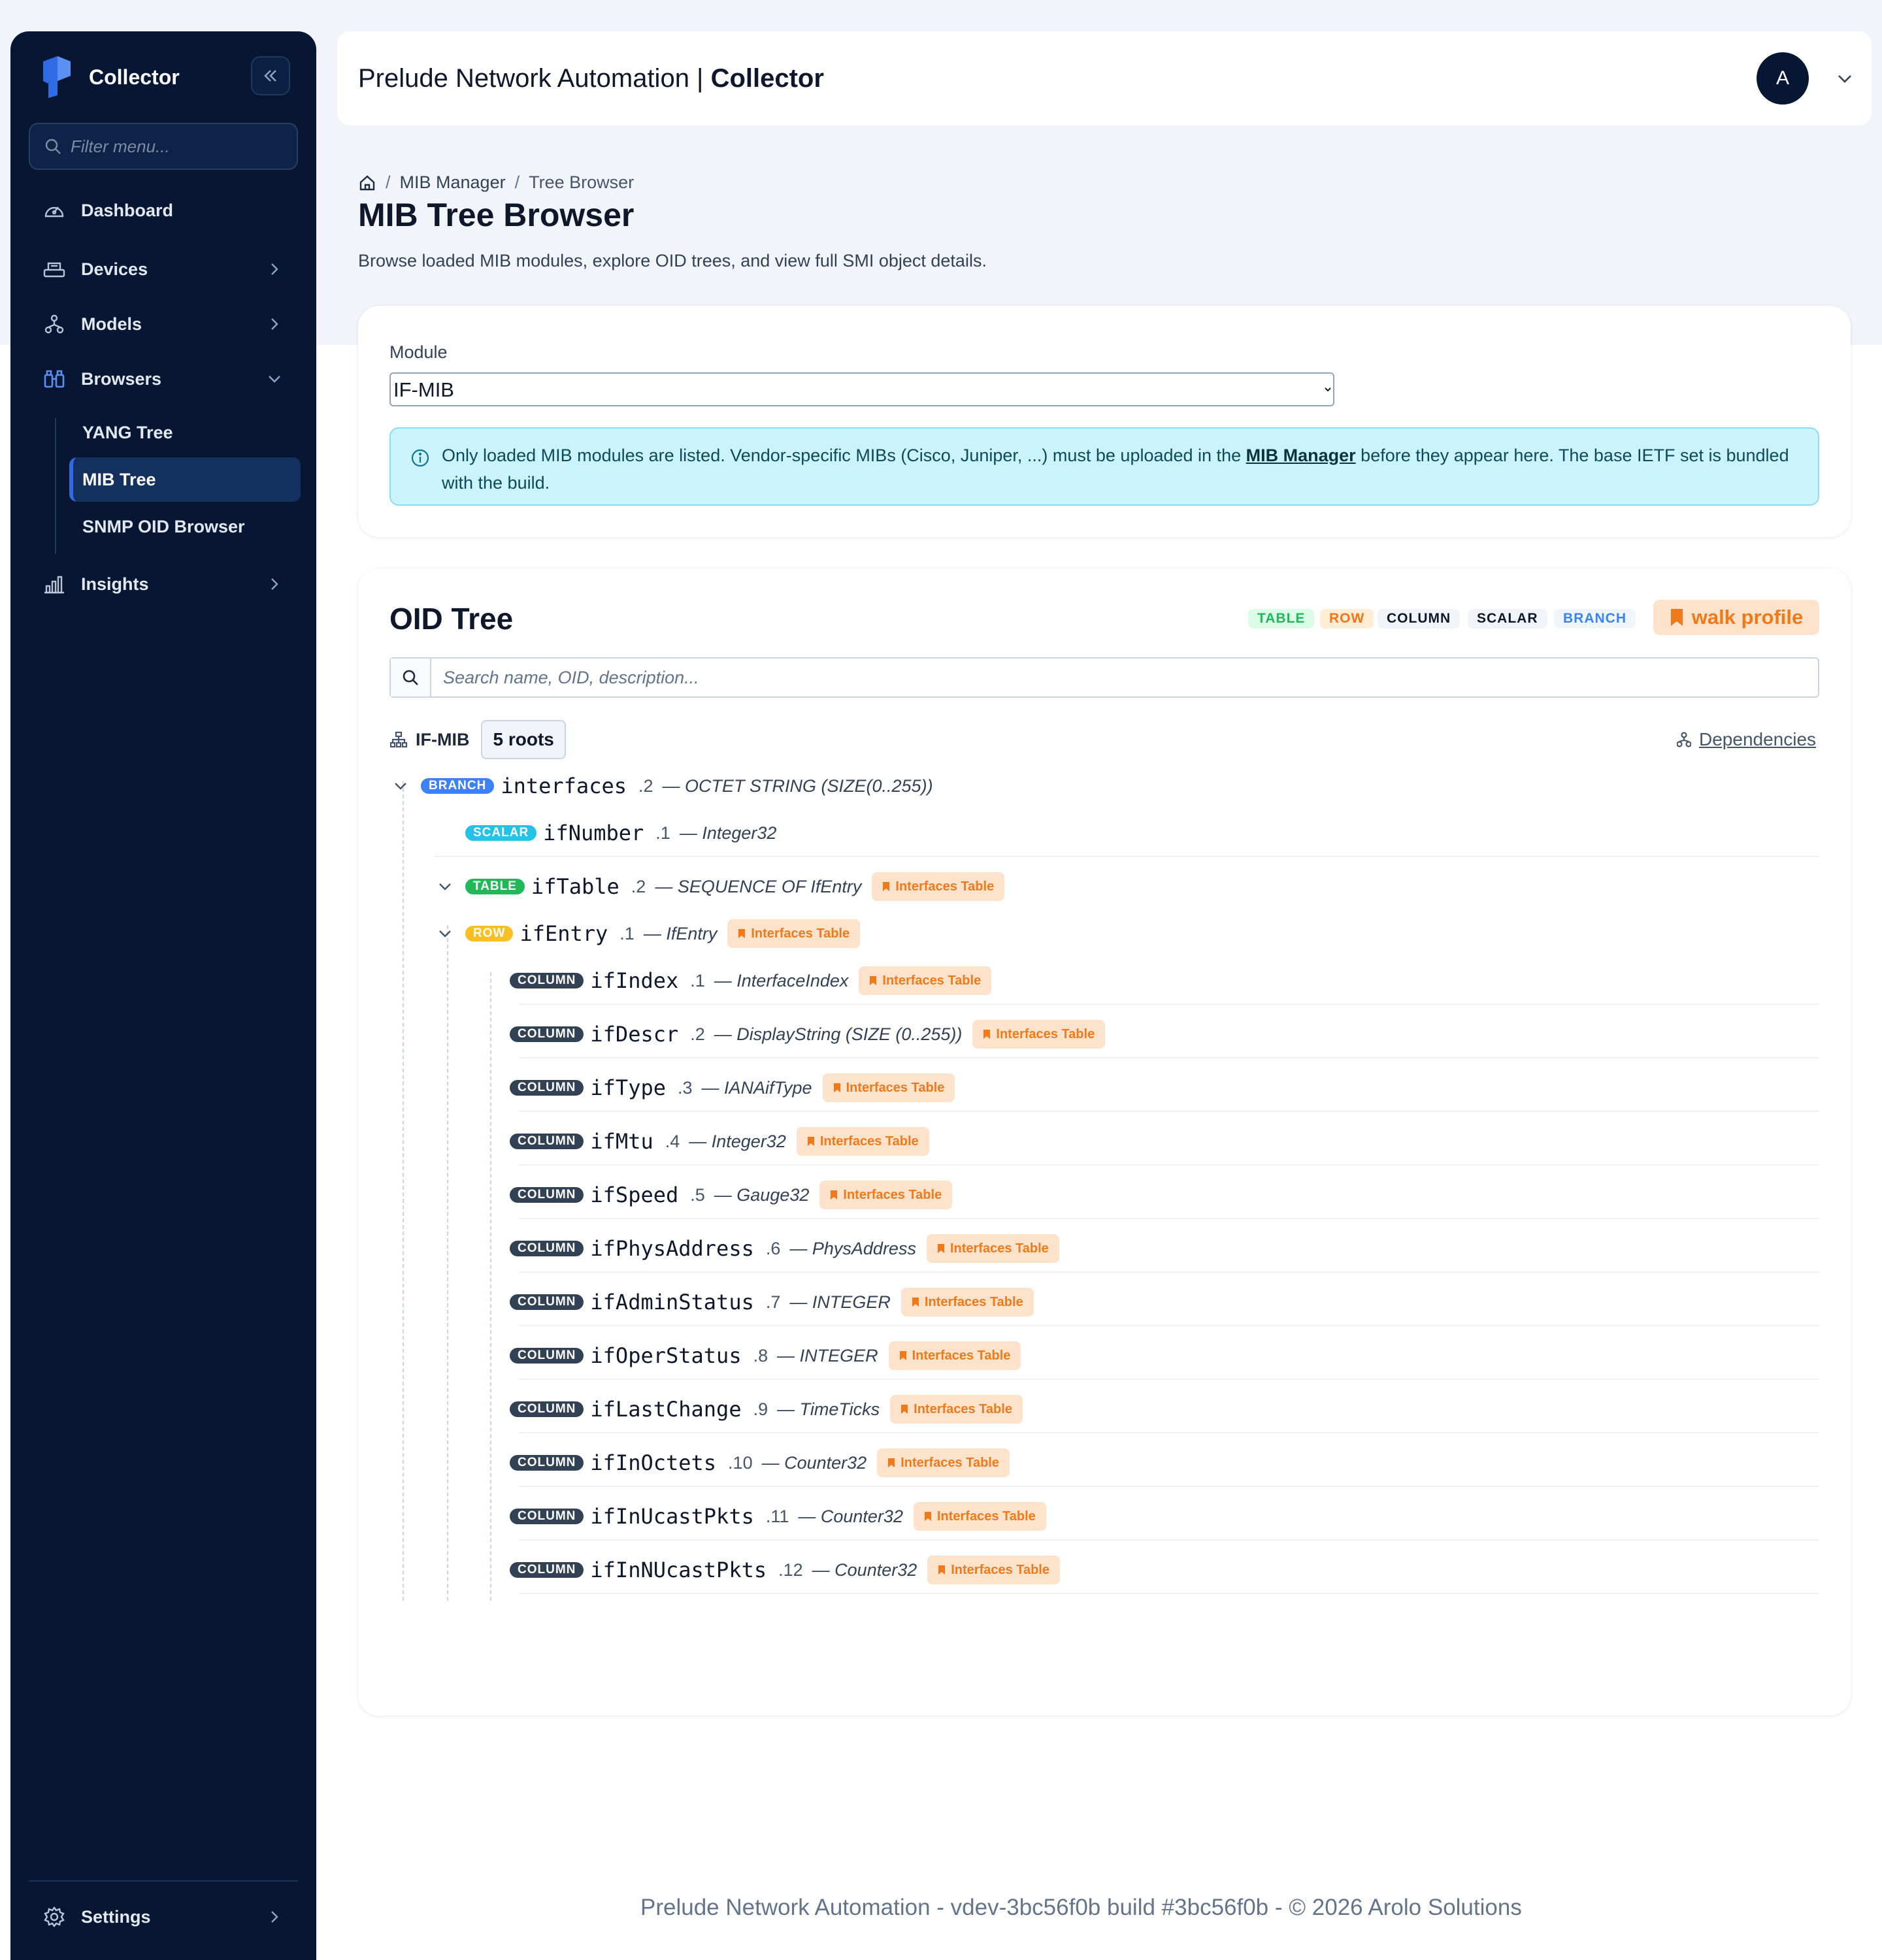 The image size is (1882, 1960). What do you see at coordinates (54, 379) in the screenshot?
I see `binoculars-icon` at bounding box center [54, 379].